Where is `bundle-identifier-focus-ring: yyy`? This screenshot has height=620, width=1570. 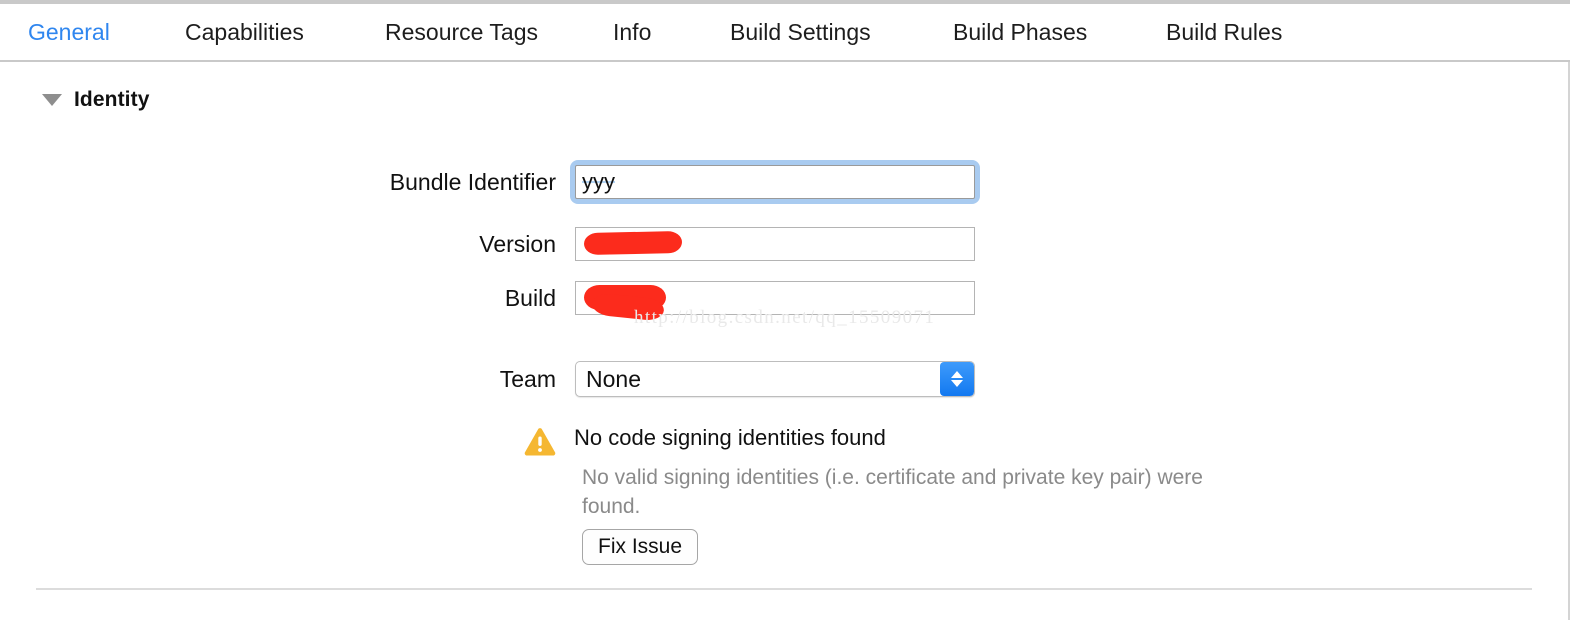 bundle-identifier-focus-ring: yyy is located at coordinates (775, 182).